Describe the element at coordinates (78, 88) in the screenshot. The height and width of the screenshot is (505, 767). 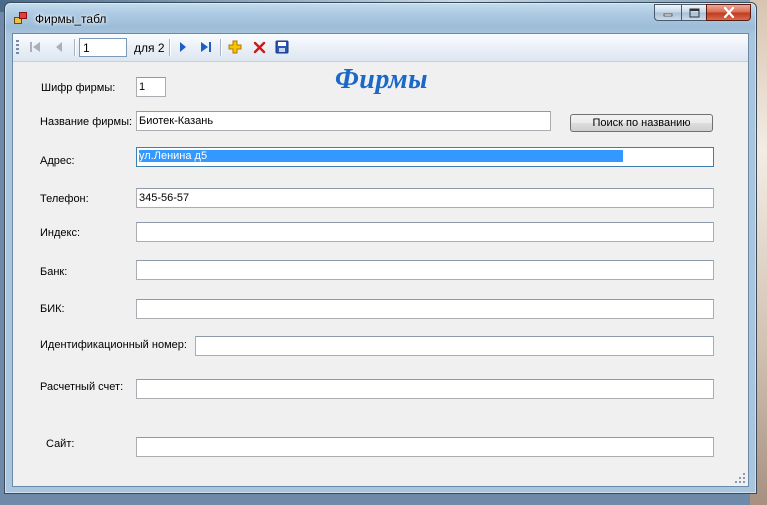
I see `code-label: Шифр фирмы:` at that location.